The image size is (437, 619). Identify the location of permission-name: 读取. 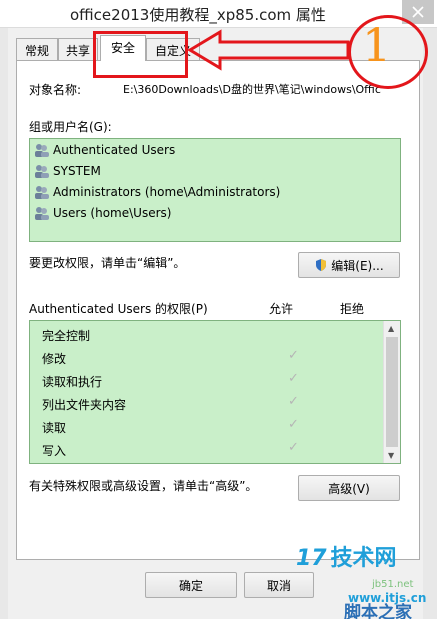
(54, 428).